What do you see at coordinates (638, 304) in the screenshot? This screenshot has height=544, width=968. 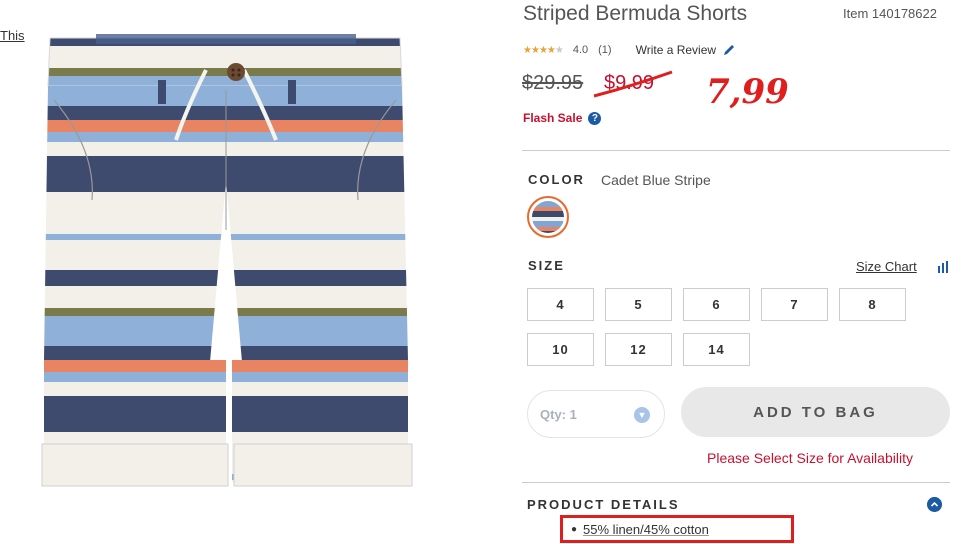 I see `size-button-5: 5` at bounding box center [638, 304].